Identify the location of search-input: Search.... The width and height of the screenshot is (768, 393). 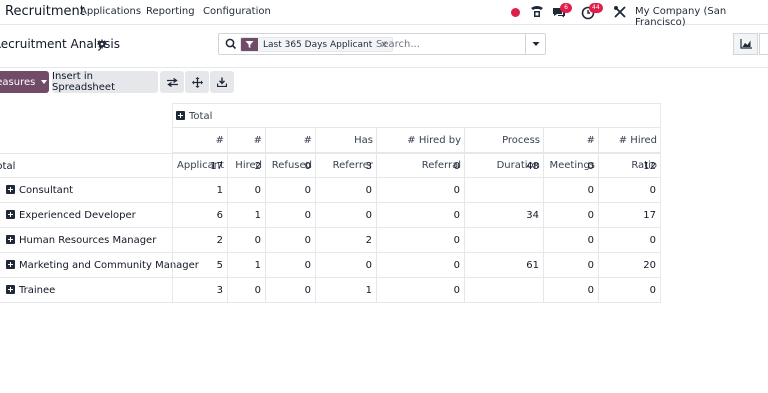
(398, 44).